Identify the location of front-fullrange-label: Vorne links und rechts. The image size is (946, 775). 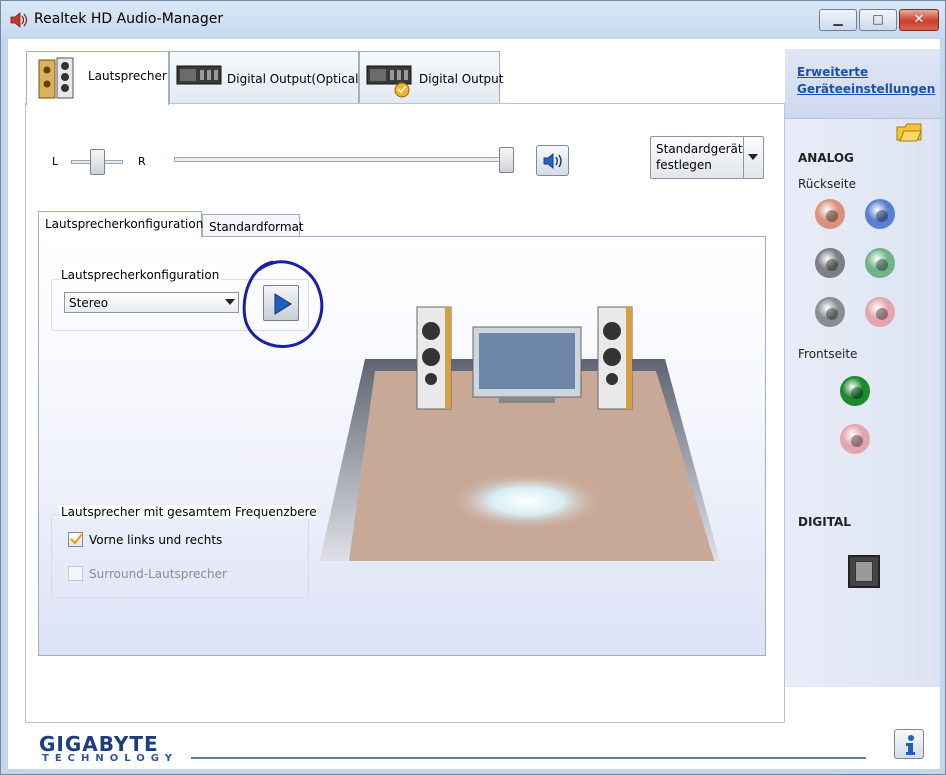
(156, 540).